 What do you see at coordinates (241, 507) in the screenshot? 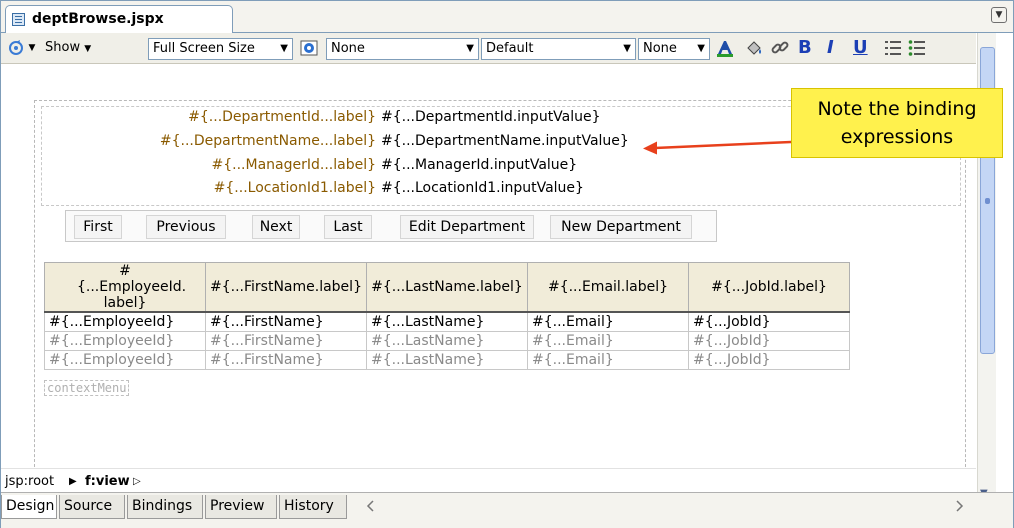
I see `tab-preview: Preview` at bounding box center [241, 507].